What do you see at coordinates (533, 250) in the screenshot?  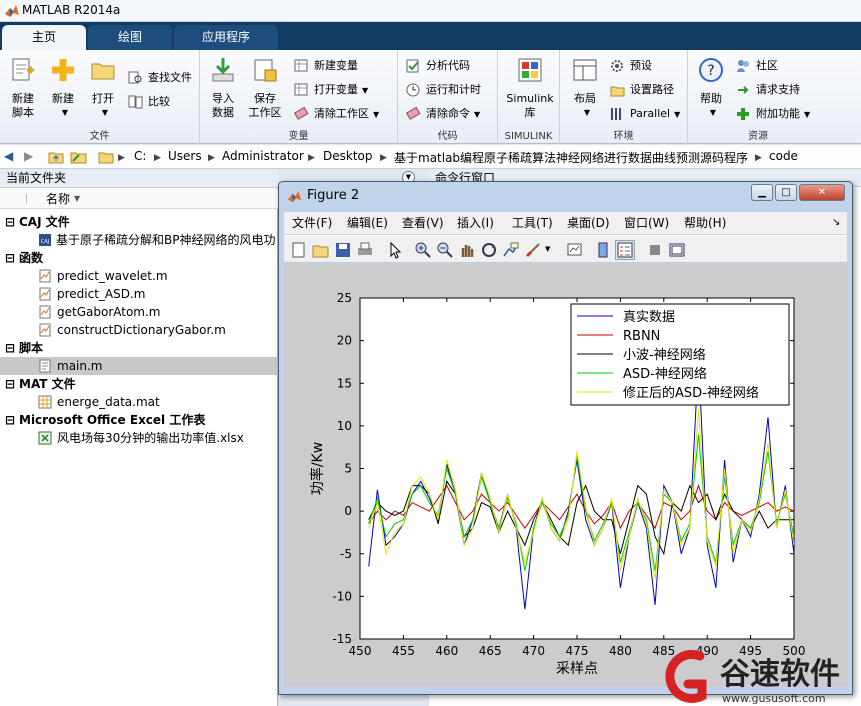 I see `brush-icon` at bounding box center [533, 250].